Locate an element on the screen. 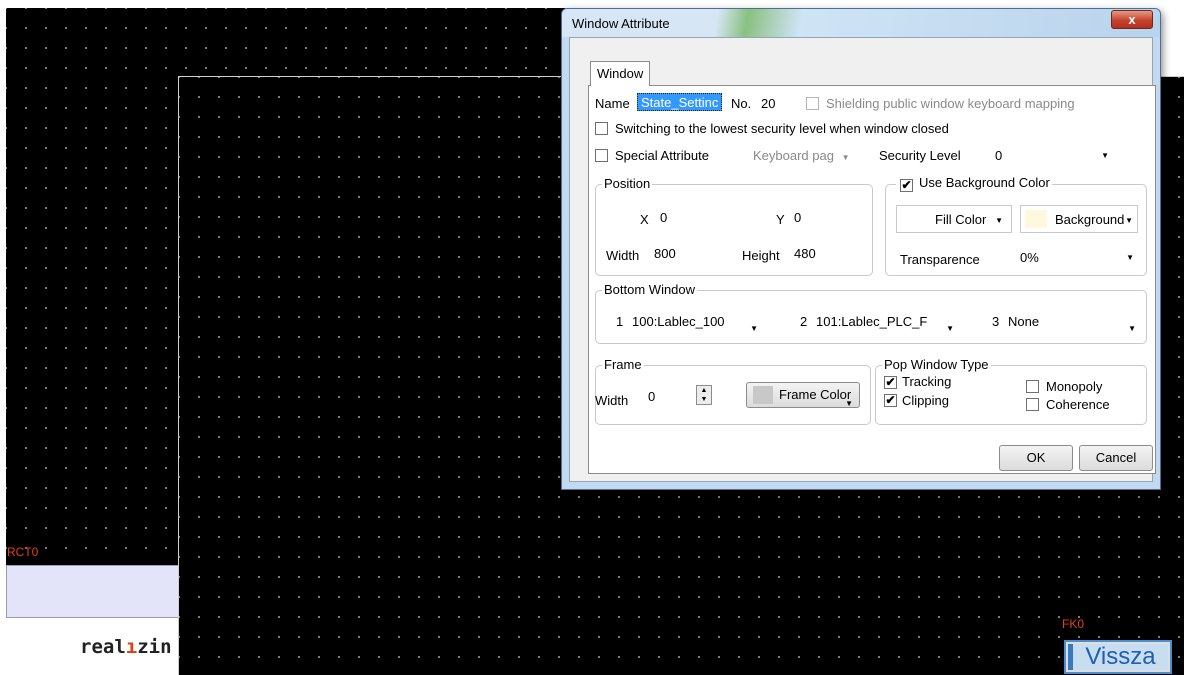 Image resolution: width=1184 pixels, height=675 pixels. security-level-select: 0 ▼ is located at coordinates (1051, 156).